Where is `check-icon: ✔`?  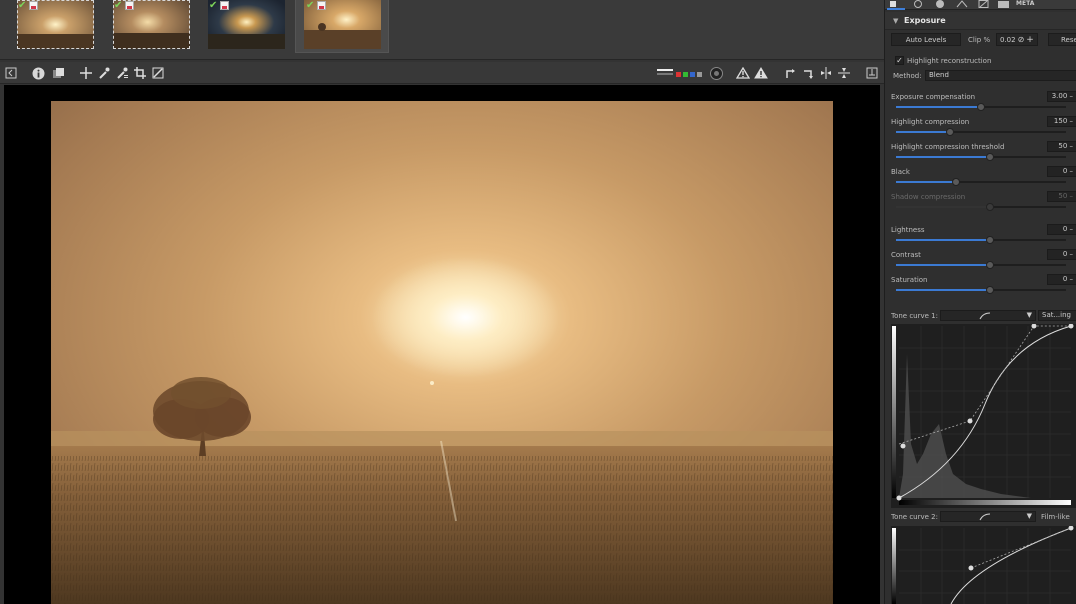 check-icon: ✔ is located at coordinates (213, 5).